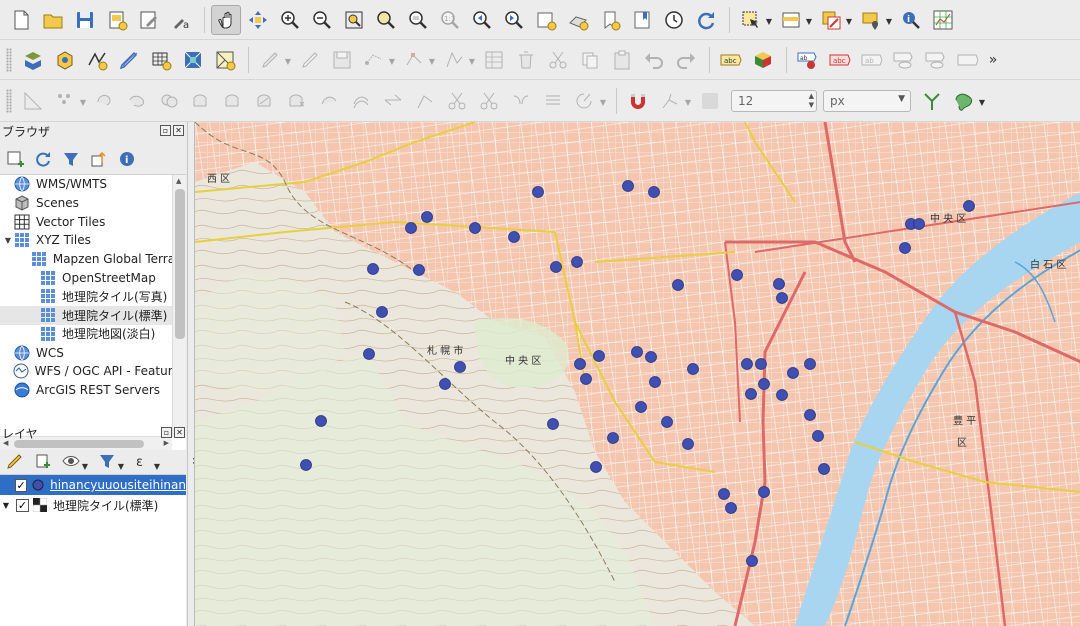  I want to click on layer-item: ▼ ✓ 地理院タイル(標準), so click(93, 505).